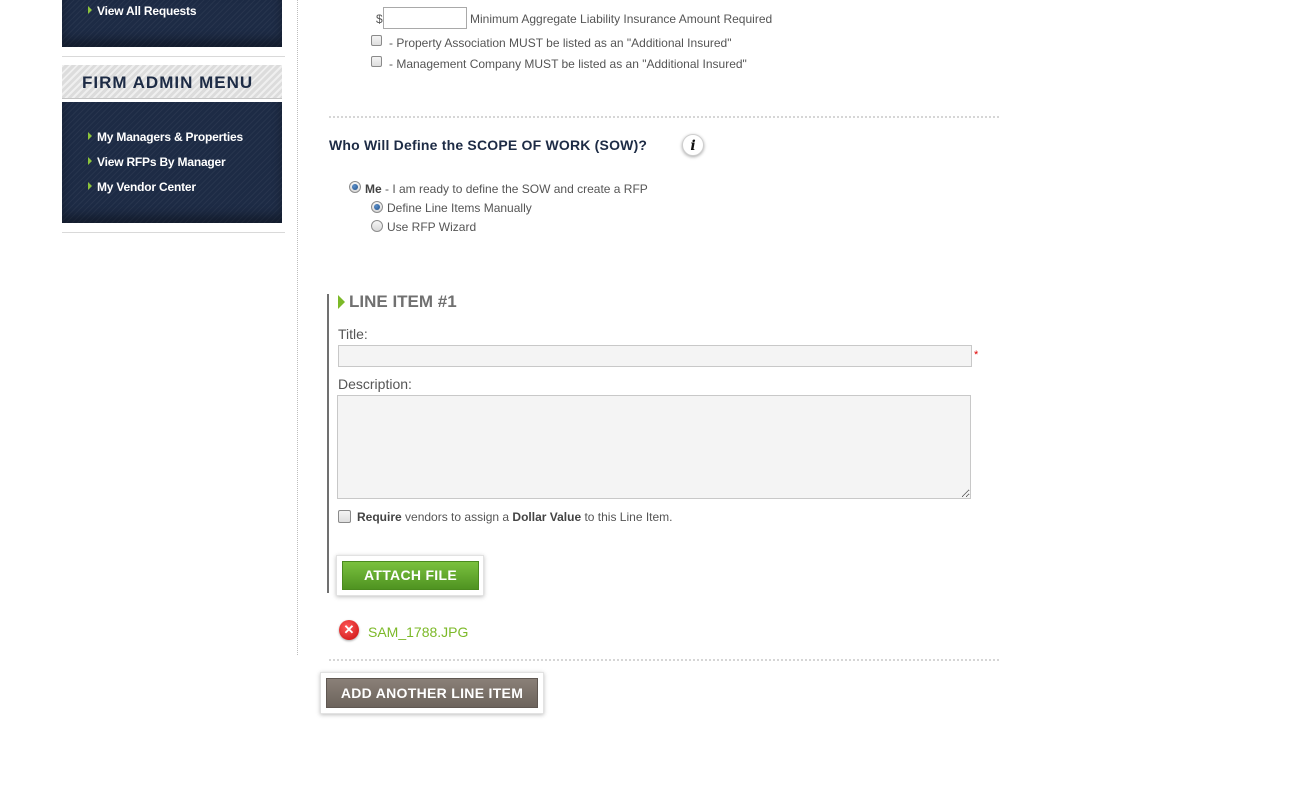  What do you see at coordinates (168, 82) in the screenshot?
I see `firm-admin-menu-title: FIRM ADMIN MENU` at bounding box center [168, 82].